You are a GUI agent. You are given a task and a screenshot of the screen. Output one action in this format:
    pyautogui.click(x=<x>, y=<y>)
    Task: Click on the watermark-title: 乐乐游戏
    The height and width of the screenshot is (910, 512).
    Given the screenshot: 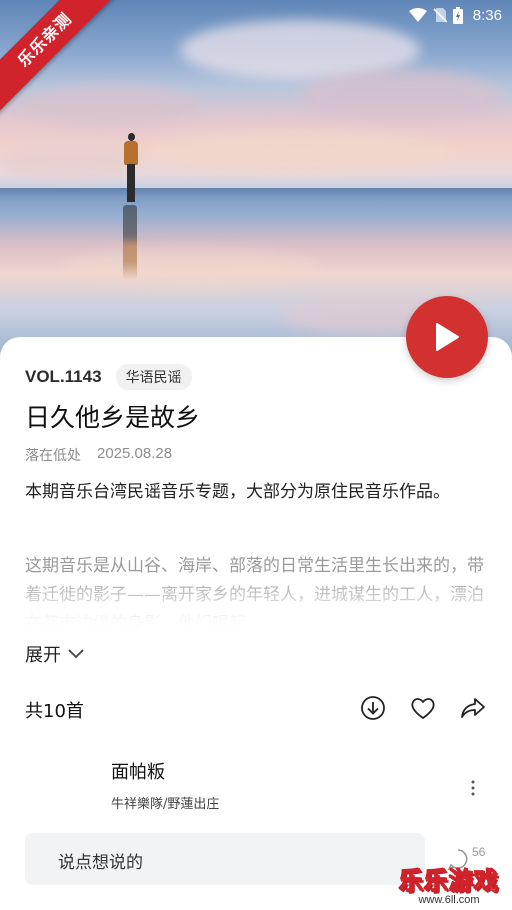 What is the action you would take?
    pyautogui.click(x=449, y=881)
    